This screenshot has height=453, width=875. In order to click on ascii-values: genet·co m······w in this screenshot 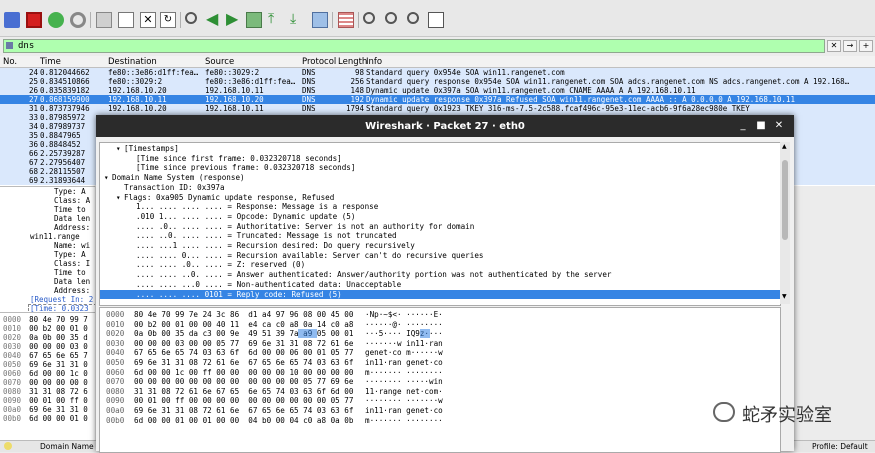, I will do `click(404, 352)`.